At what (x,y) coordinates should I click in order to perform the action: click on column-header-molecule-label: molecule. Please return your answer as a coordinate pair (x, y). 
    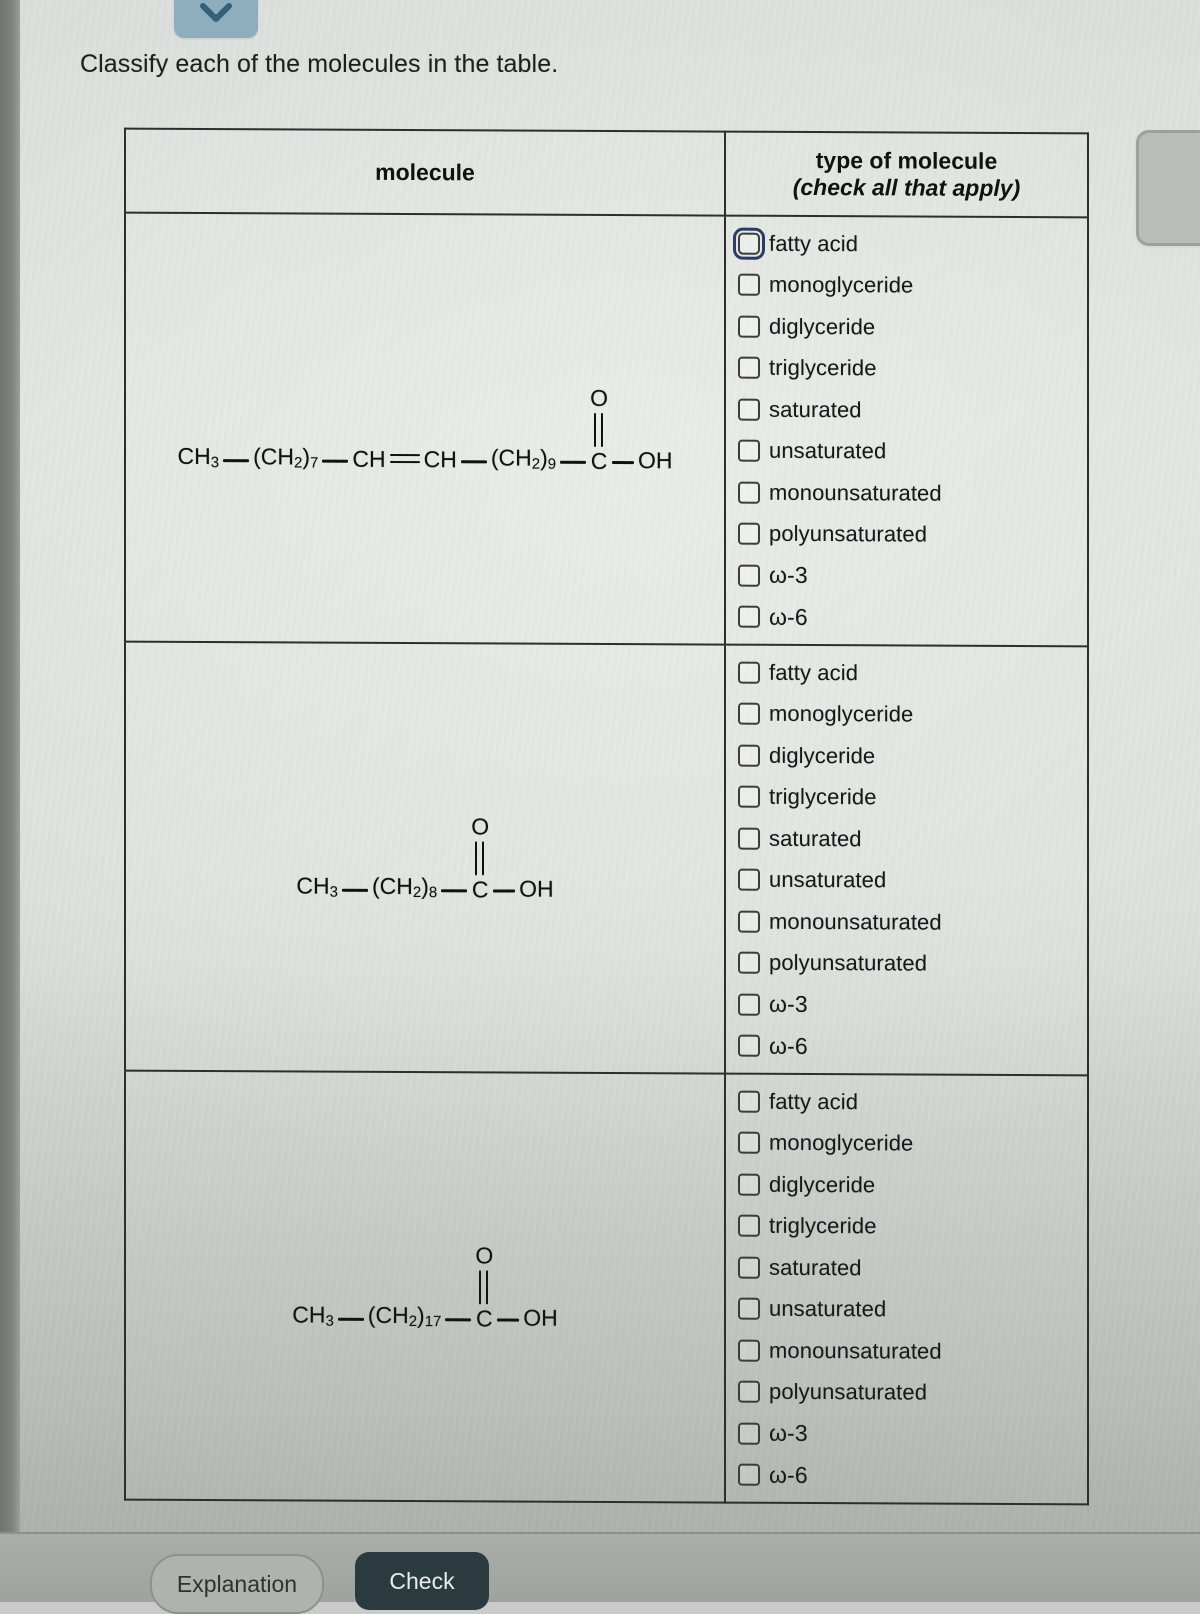
    Looking at the image, I should click on (425, 171).